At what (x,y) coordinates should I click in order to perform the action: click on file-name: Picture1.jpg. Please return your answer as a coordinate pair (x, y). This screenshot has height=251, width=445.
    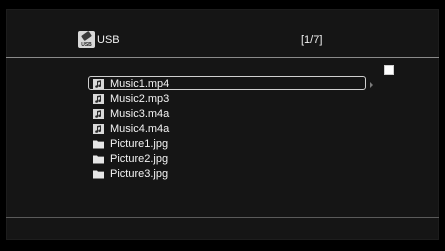
    Looking at the image, I should click on (139, 144).